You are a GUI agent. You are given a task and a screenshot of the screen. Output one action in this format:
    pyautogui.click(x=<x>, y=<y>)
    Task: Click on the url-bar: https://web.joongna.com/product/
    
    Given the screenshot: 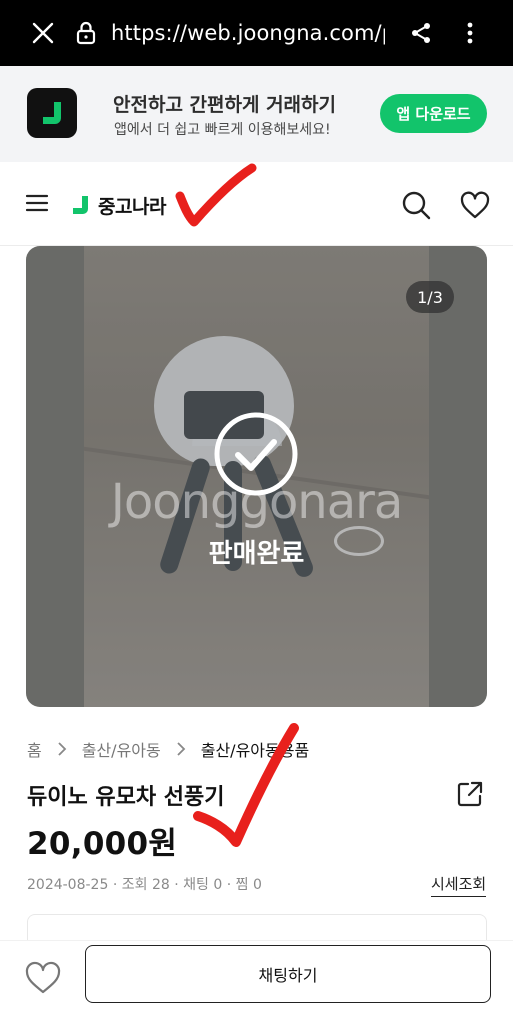 What is the action you would take?
    pyautogui.click(x=248, y=33)
    